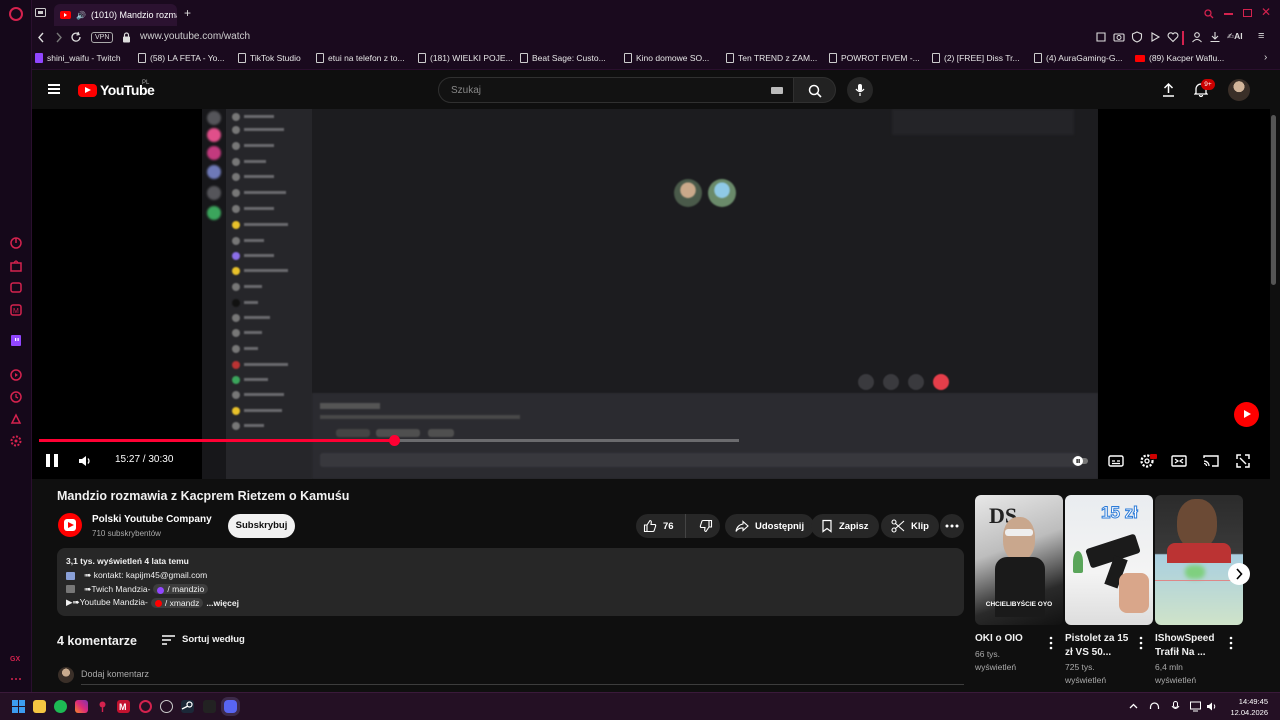 This screenshot has width=1280, height=720. Describe the element at coordinates (1155, 37) in the screenshot. I see `play-icon` at that location.